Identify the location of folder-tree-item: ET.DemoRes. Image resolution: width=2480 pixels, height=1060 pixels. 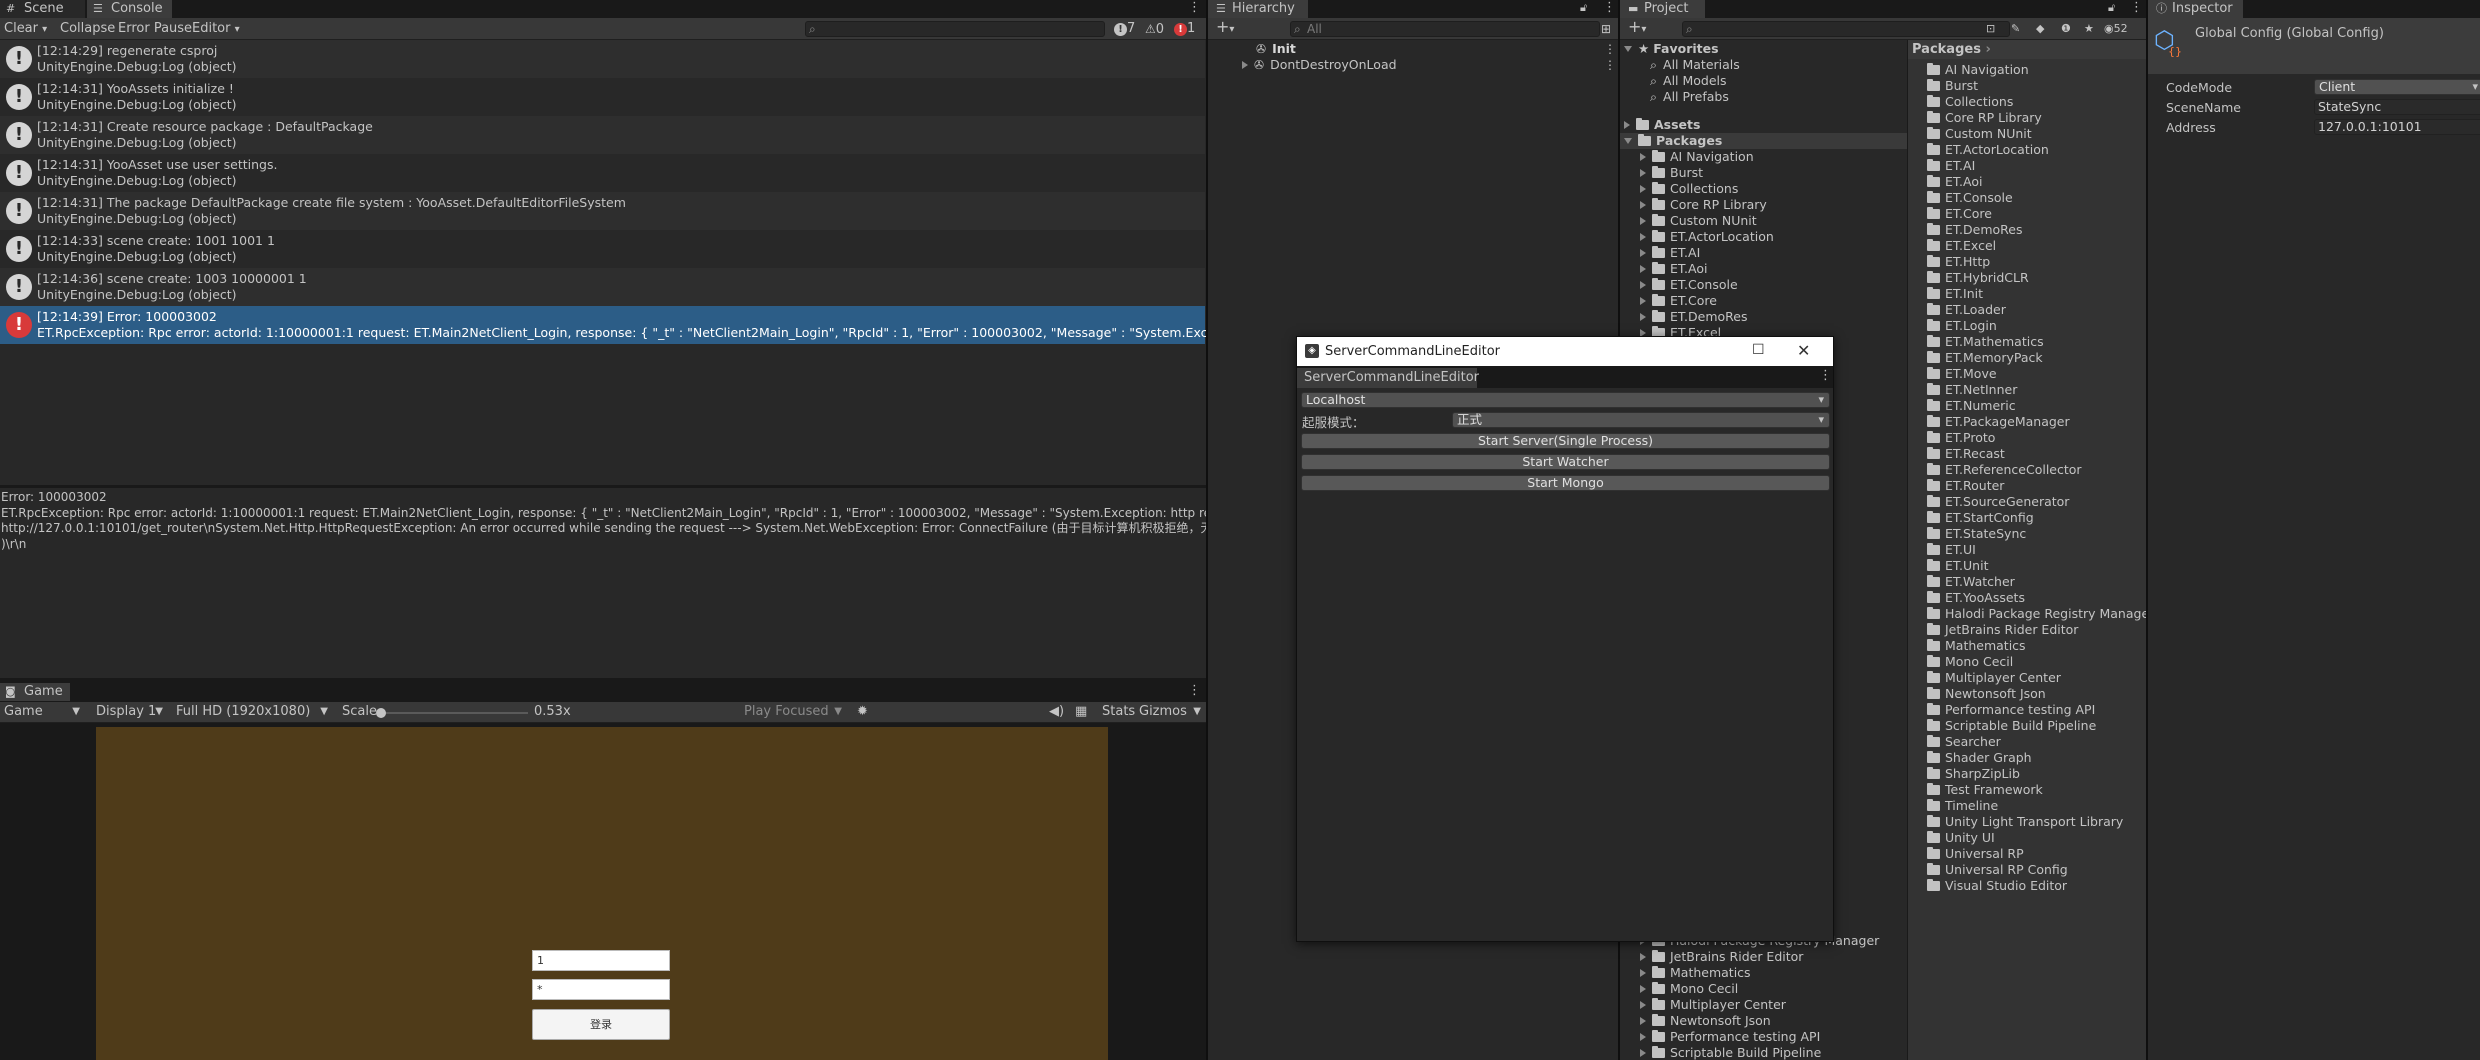
(1694, 317).